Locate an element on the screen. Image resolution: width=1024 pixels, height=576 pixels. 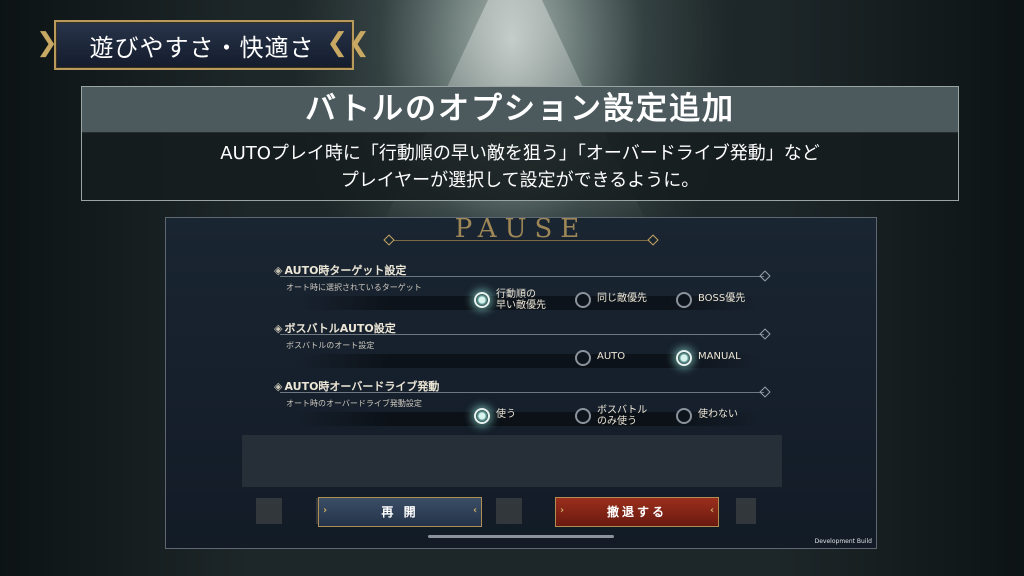
option-label: BOSS優先 is located at coordinates (722, 298).